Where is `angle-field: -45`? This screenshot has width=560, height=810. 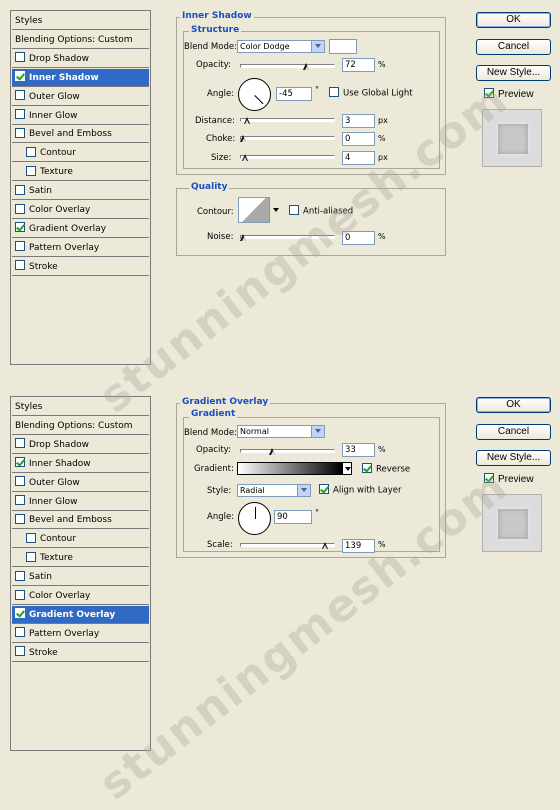 angle-field: -45 is located at coordinates (294, 94).